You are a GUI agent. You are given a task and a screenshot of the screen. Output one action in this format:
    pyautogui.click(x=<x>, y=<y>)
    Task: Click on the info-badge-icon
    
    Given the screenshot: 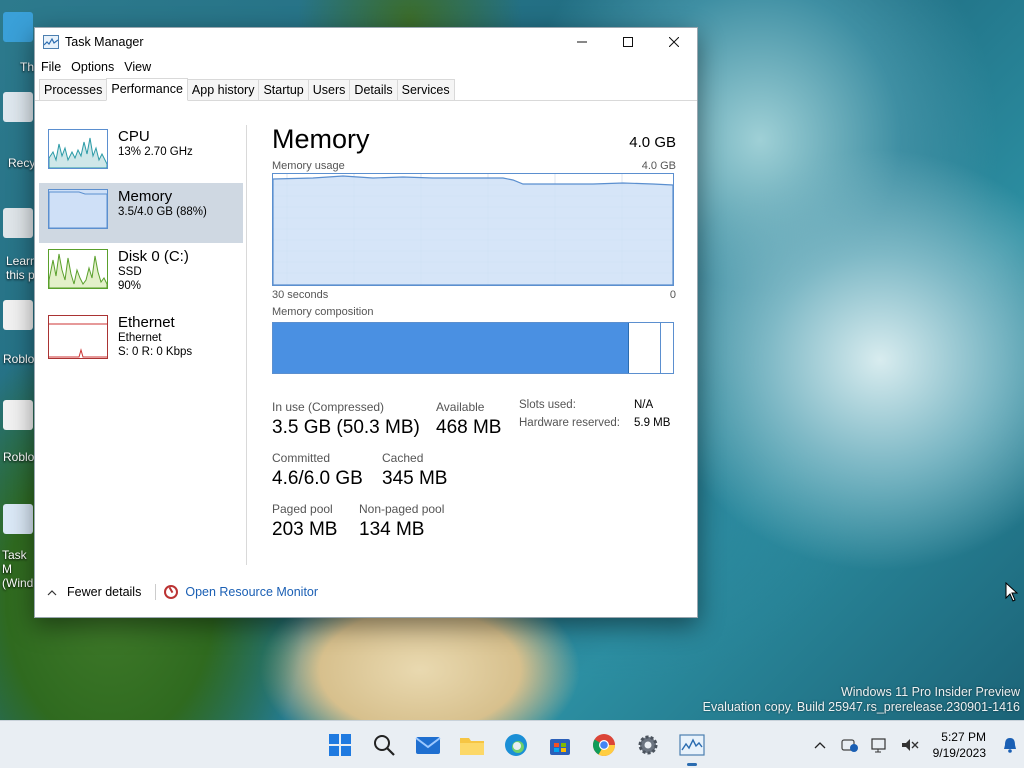 What is the action you would take?
    pyautogui.click(x=850, y=744)
    